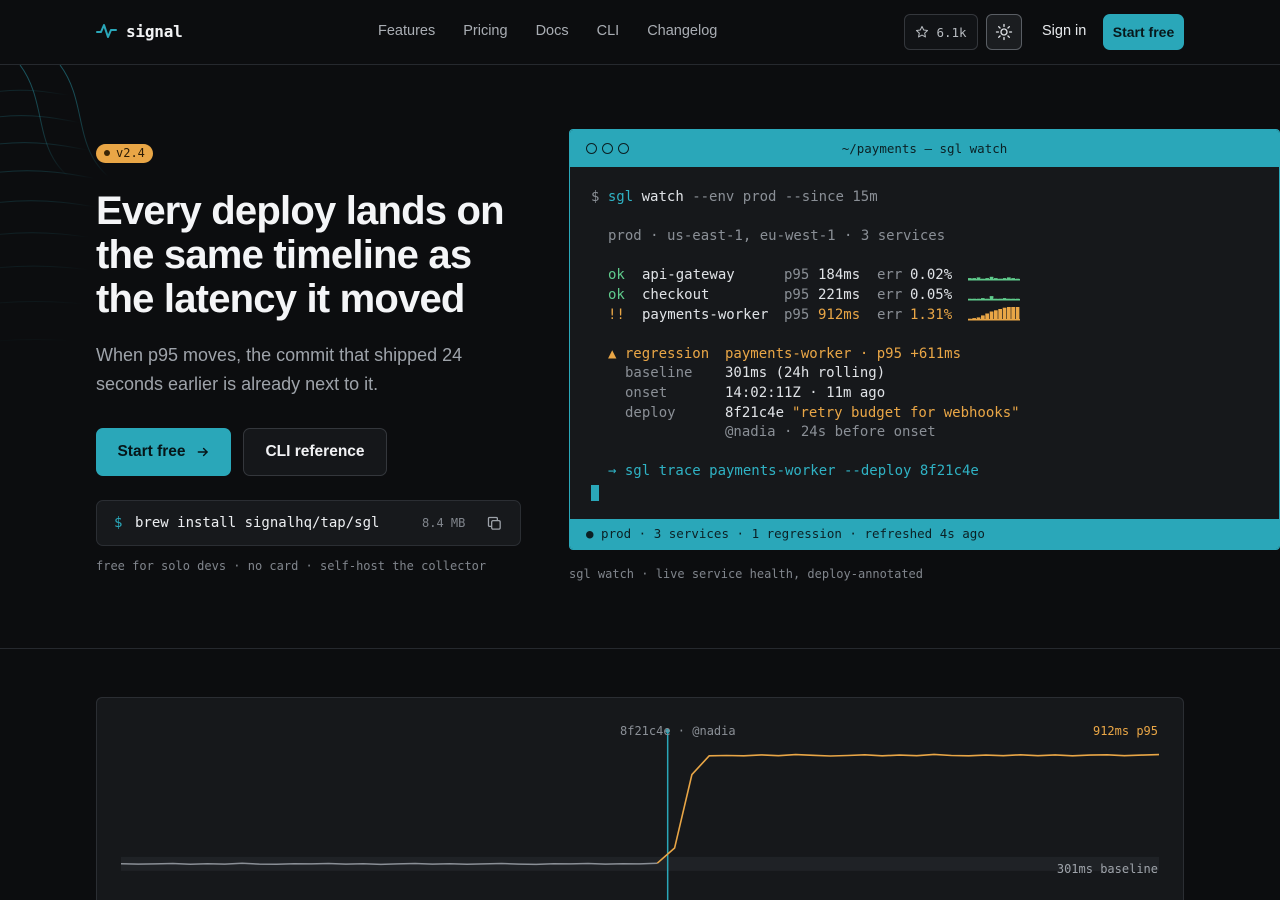 The height and width of the screenshot is (900, 1280). I want to click on install-command-box: $ brew install signalhq/tap/sgl 8.4 MB, so click(308, 523).